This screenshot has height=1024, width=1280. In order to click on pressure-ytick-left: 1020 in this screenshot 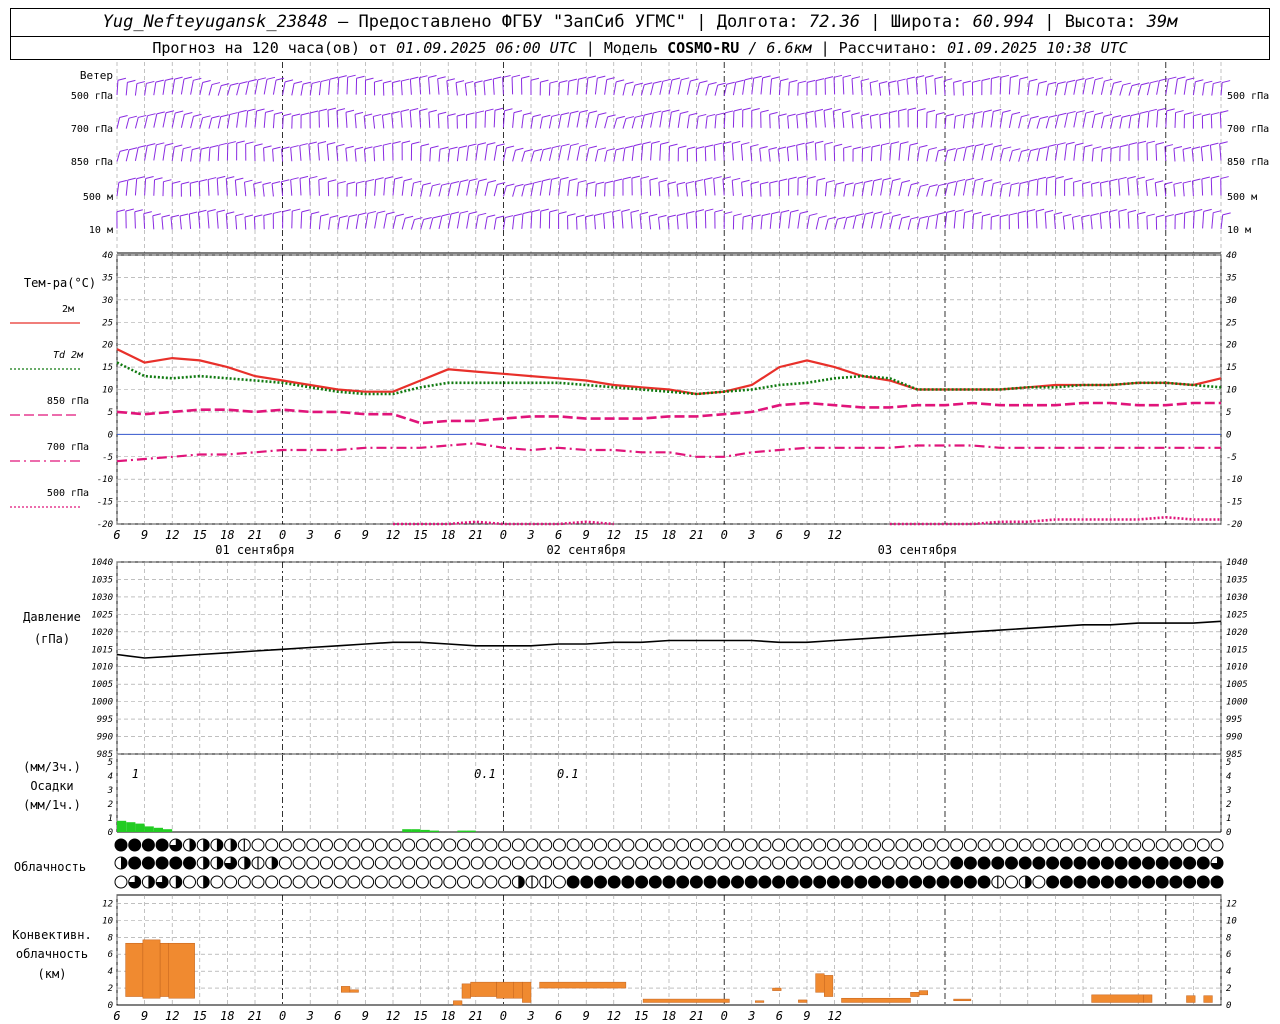, I will do `click(102, 633)`.